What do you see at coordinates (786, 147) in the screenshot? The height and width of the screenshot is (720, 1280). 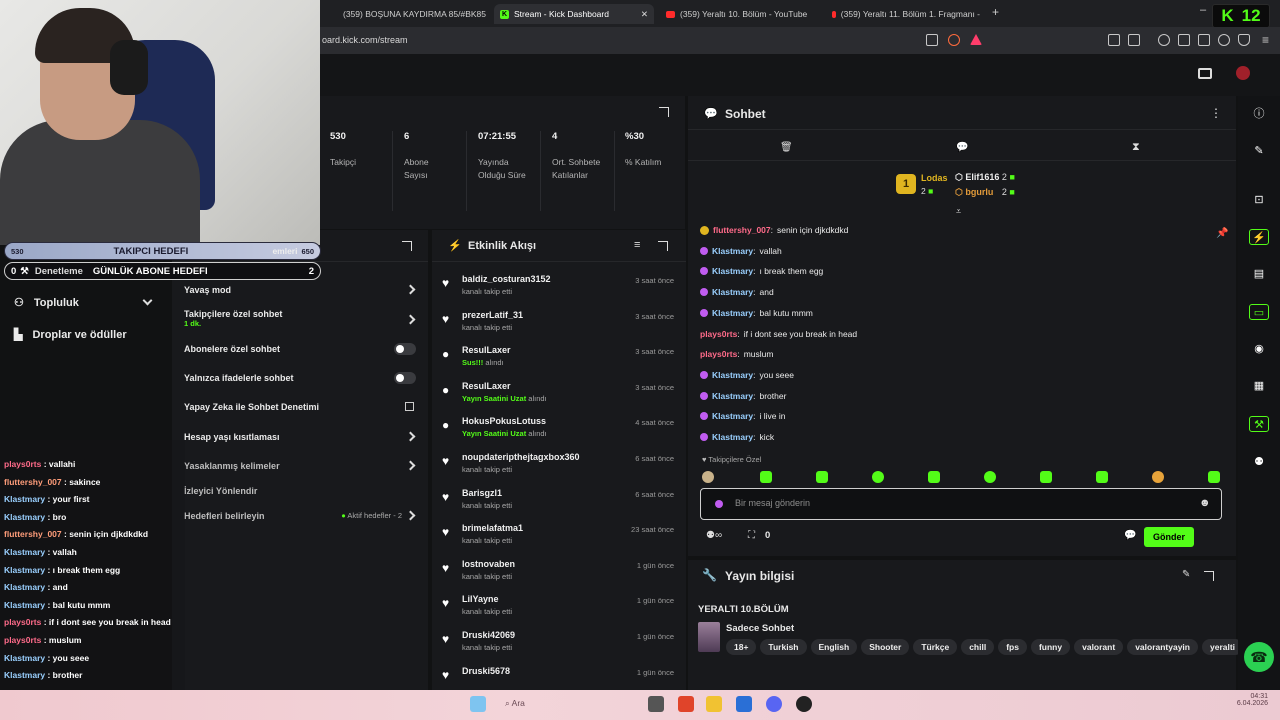 I see `trash-icon: 🗑` at bounding box center [786, 147].